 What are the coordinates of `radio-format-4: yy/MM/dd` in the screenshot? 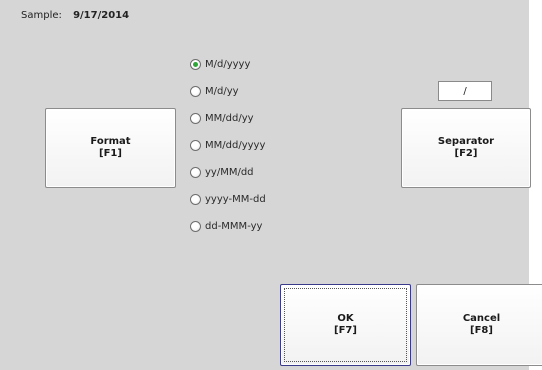 It's located at (222, 172).